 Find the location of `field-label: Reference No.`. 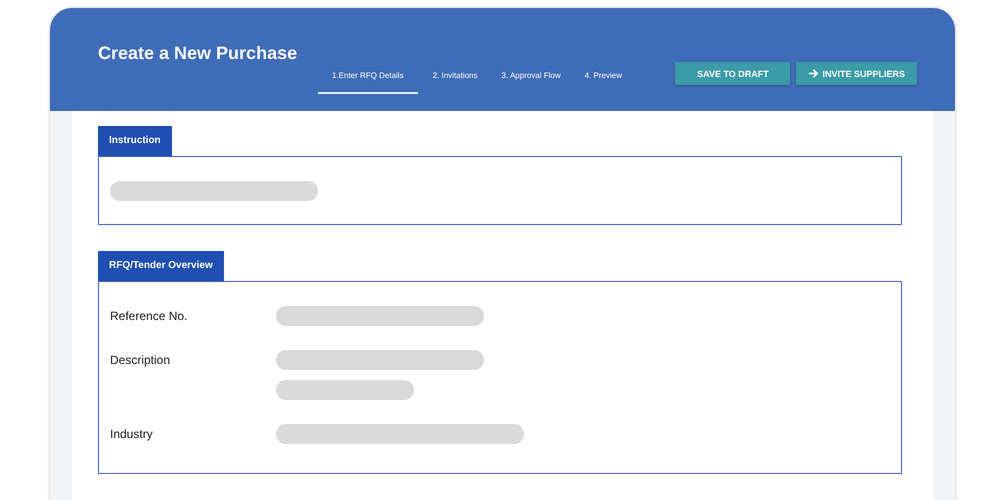

field-label: Reference No. is located at coordinates (149, 316).